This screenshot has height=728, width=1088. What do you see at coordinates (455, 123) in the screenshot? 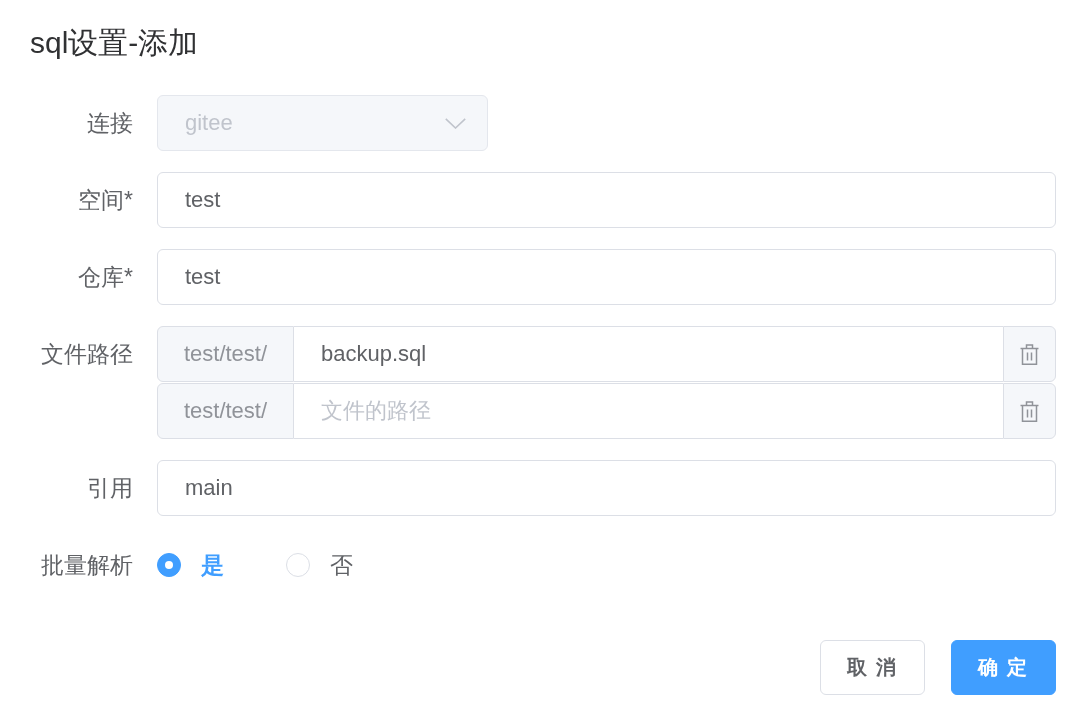
I see `chevron-down-icon` at bounding box center [455, 123].